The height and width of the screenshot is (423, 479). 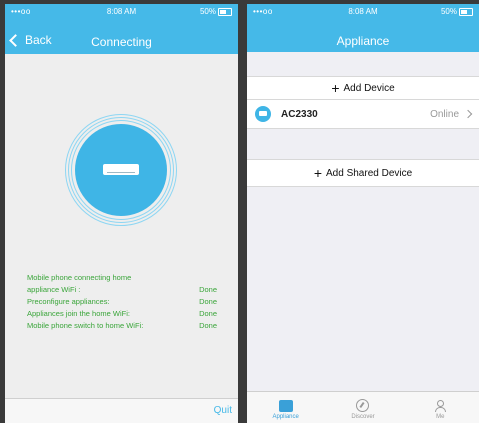 I want to click on tab-appliance: Appliance, so click(x=285, y=407).